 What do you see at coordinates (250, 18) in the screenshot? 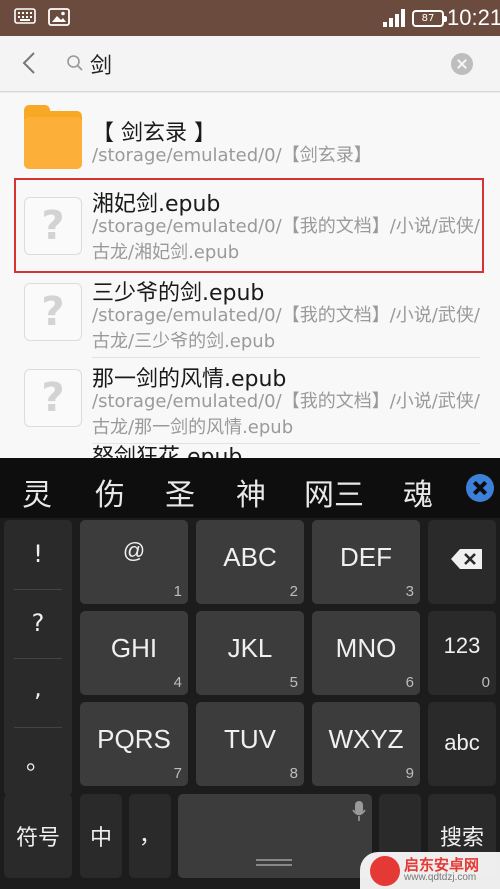
I see `status-bar: 87 10:21` at bounding box center [250, 18].